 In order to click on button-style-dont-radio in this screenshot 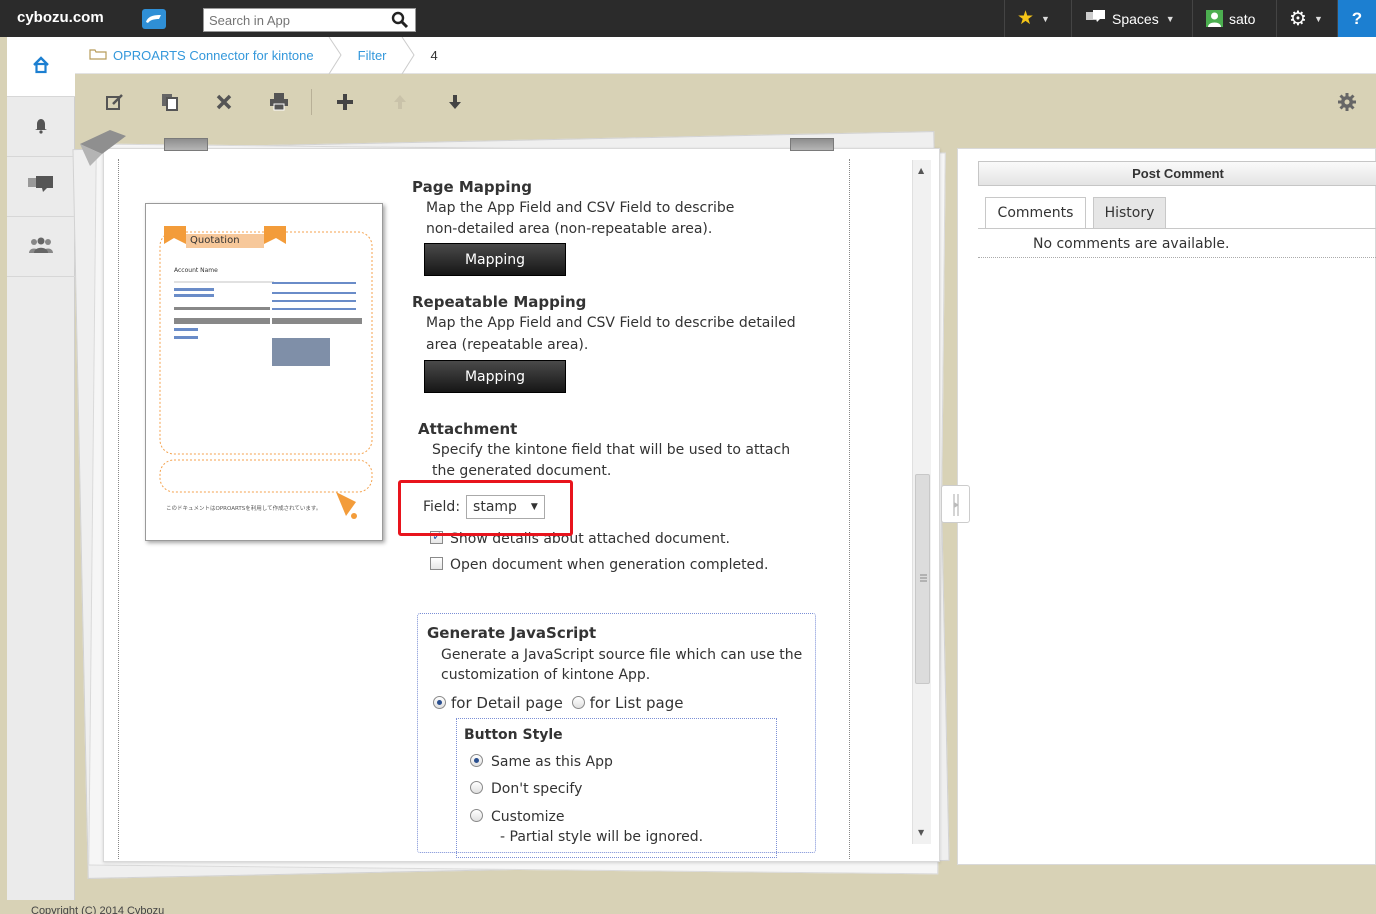, I will do `click(476, 787)`.